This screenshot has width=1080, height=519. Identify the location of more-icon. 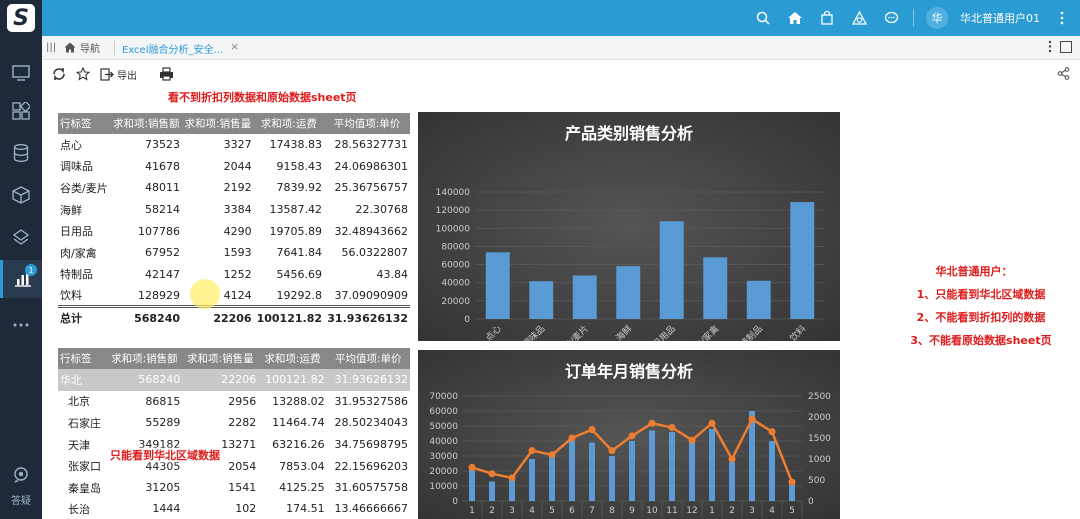
(21, 325).